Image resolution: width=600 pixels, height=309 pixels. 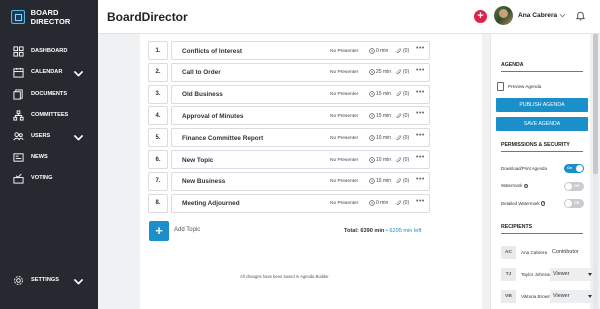 I want to click on agenda-row: 6. New Topic No Presenter 10 min (0) •••, so click(x=289, y=159).